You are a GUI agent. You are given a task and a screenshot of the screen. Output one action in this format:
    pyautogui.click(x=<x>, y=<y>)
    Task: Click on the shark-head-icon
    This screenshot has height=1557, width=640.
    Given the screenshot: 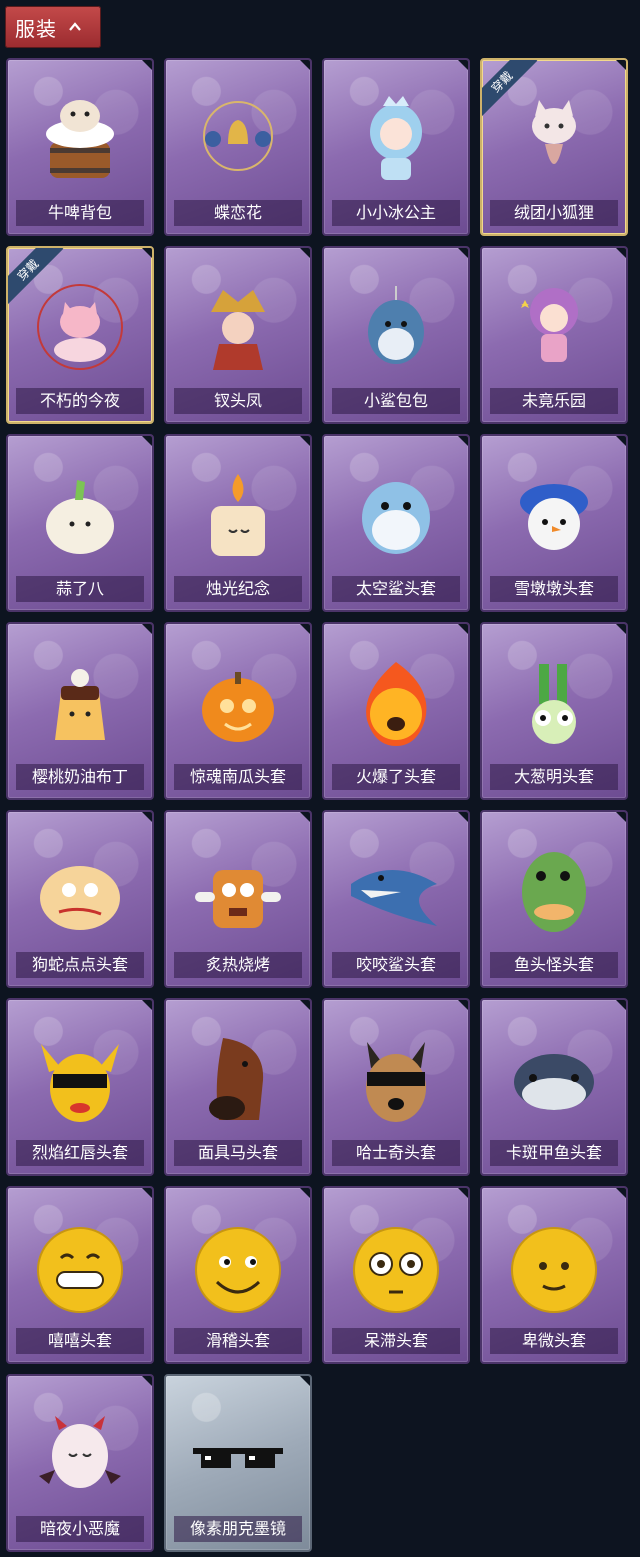 What is the action you would take?
    pyautogui.click(x=396, y=518)
    